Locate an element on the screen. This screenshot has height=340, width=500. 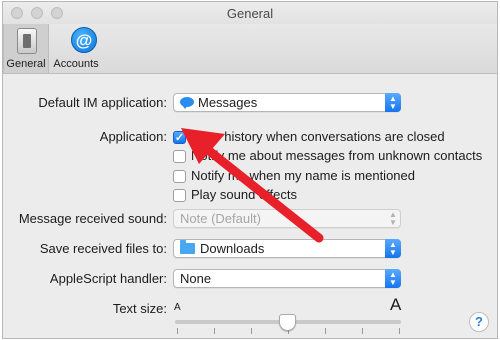
sound-value: Note (Default) is located at coordinates (220, 218).